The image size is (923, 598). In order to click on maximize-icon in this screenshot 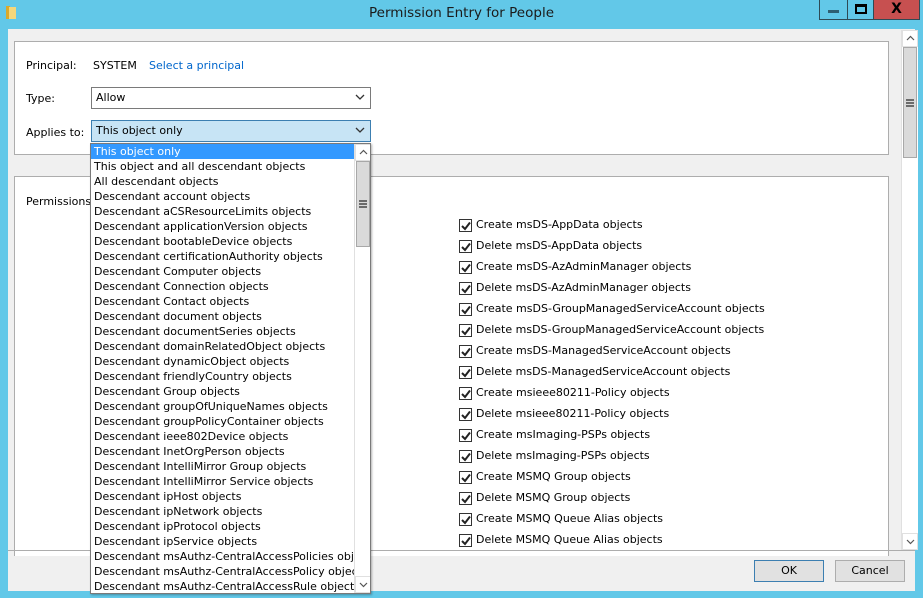, I will do `click(861, 9)`.